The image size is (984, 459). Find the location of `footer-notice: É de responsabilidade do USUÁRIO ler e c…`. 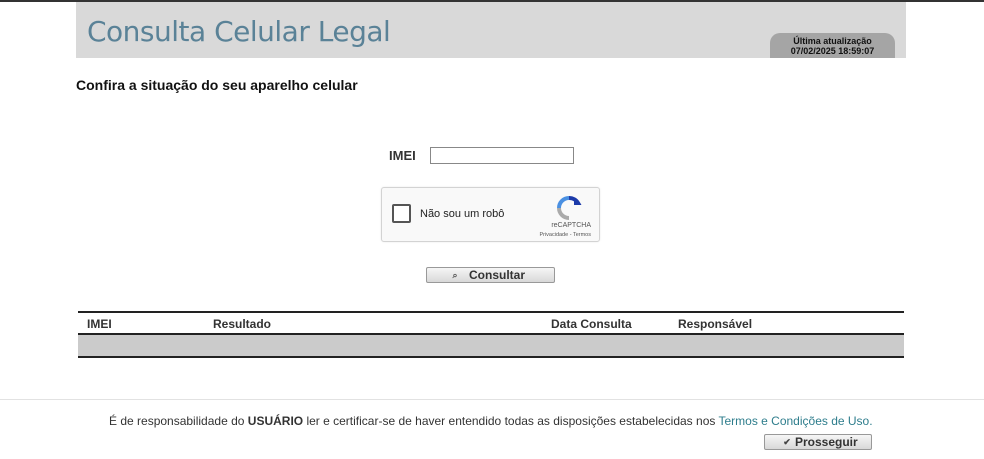

footer-notice: É de responsabilidade do USUÁRIO ler e c… is located at coordinates (491, 421).